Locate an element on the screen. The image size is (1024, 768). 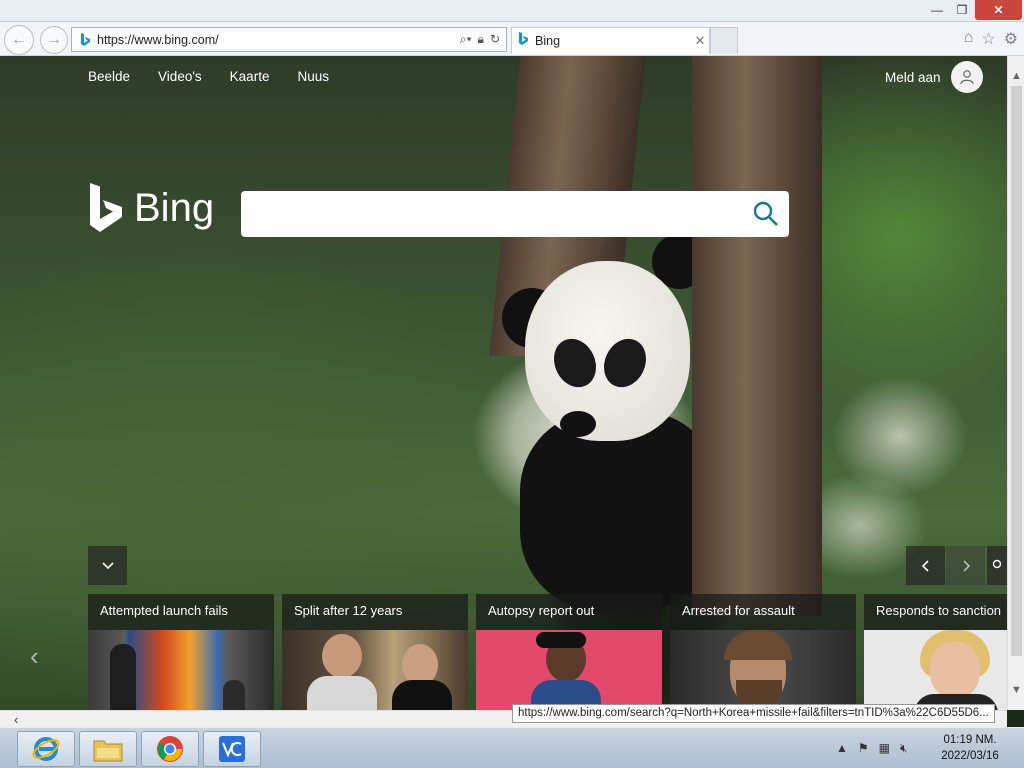
bing-favicon-icon is located at coordinates (85, 39).